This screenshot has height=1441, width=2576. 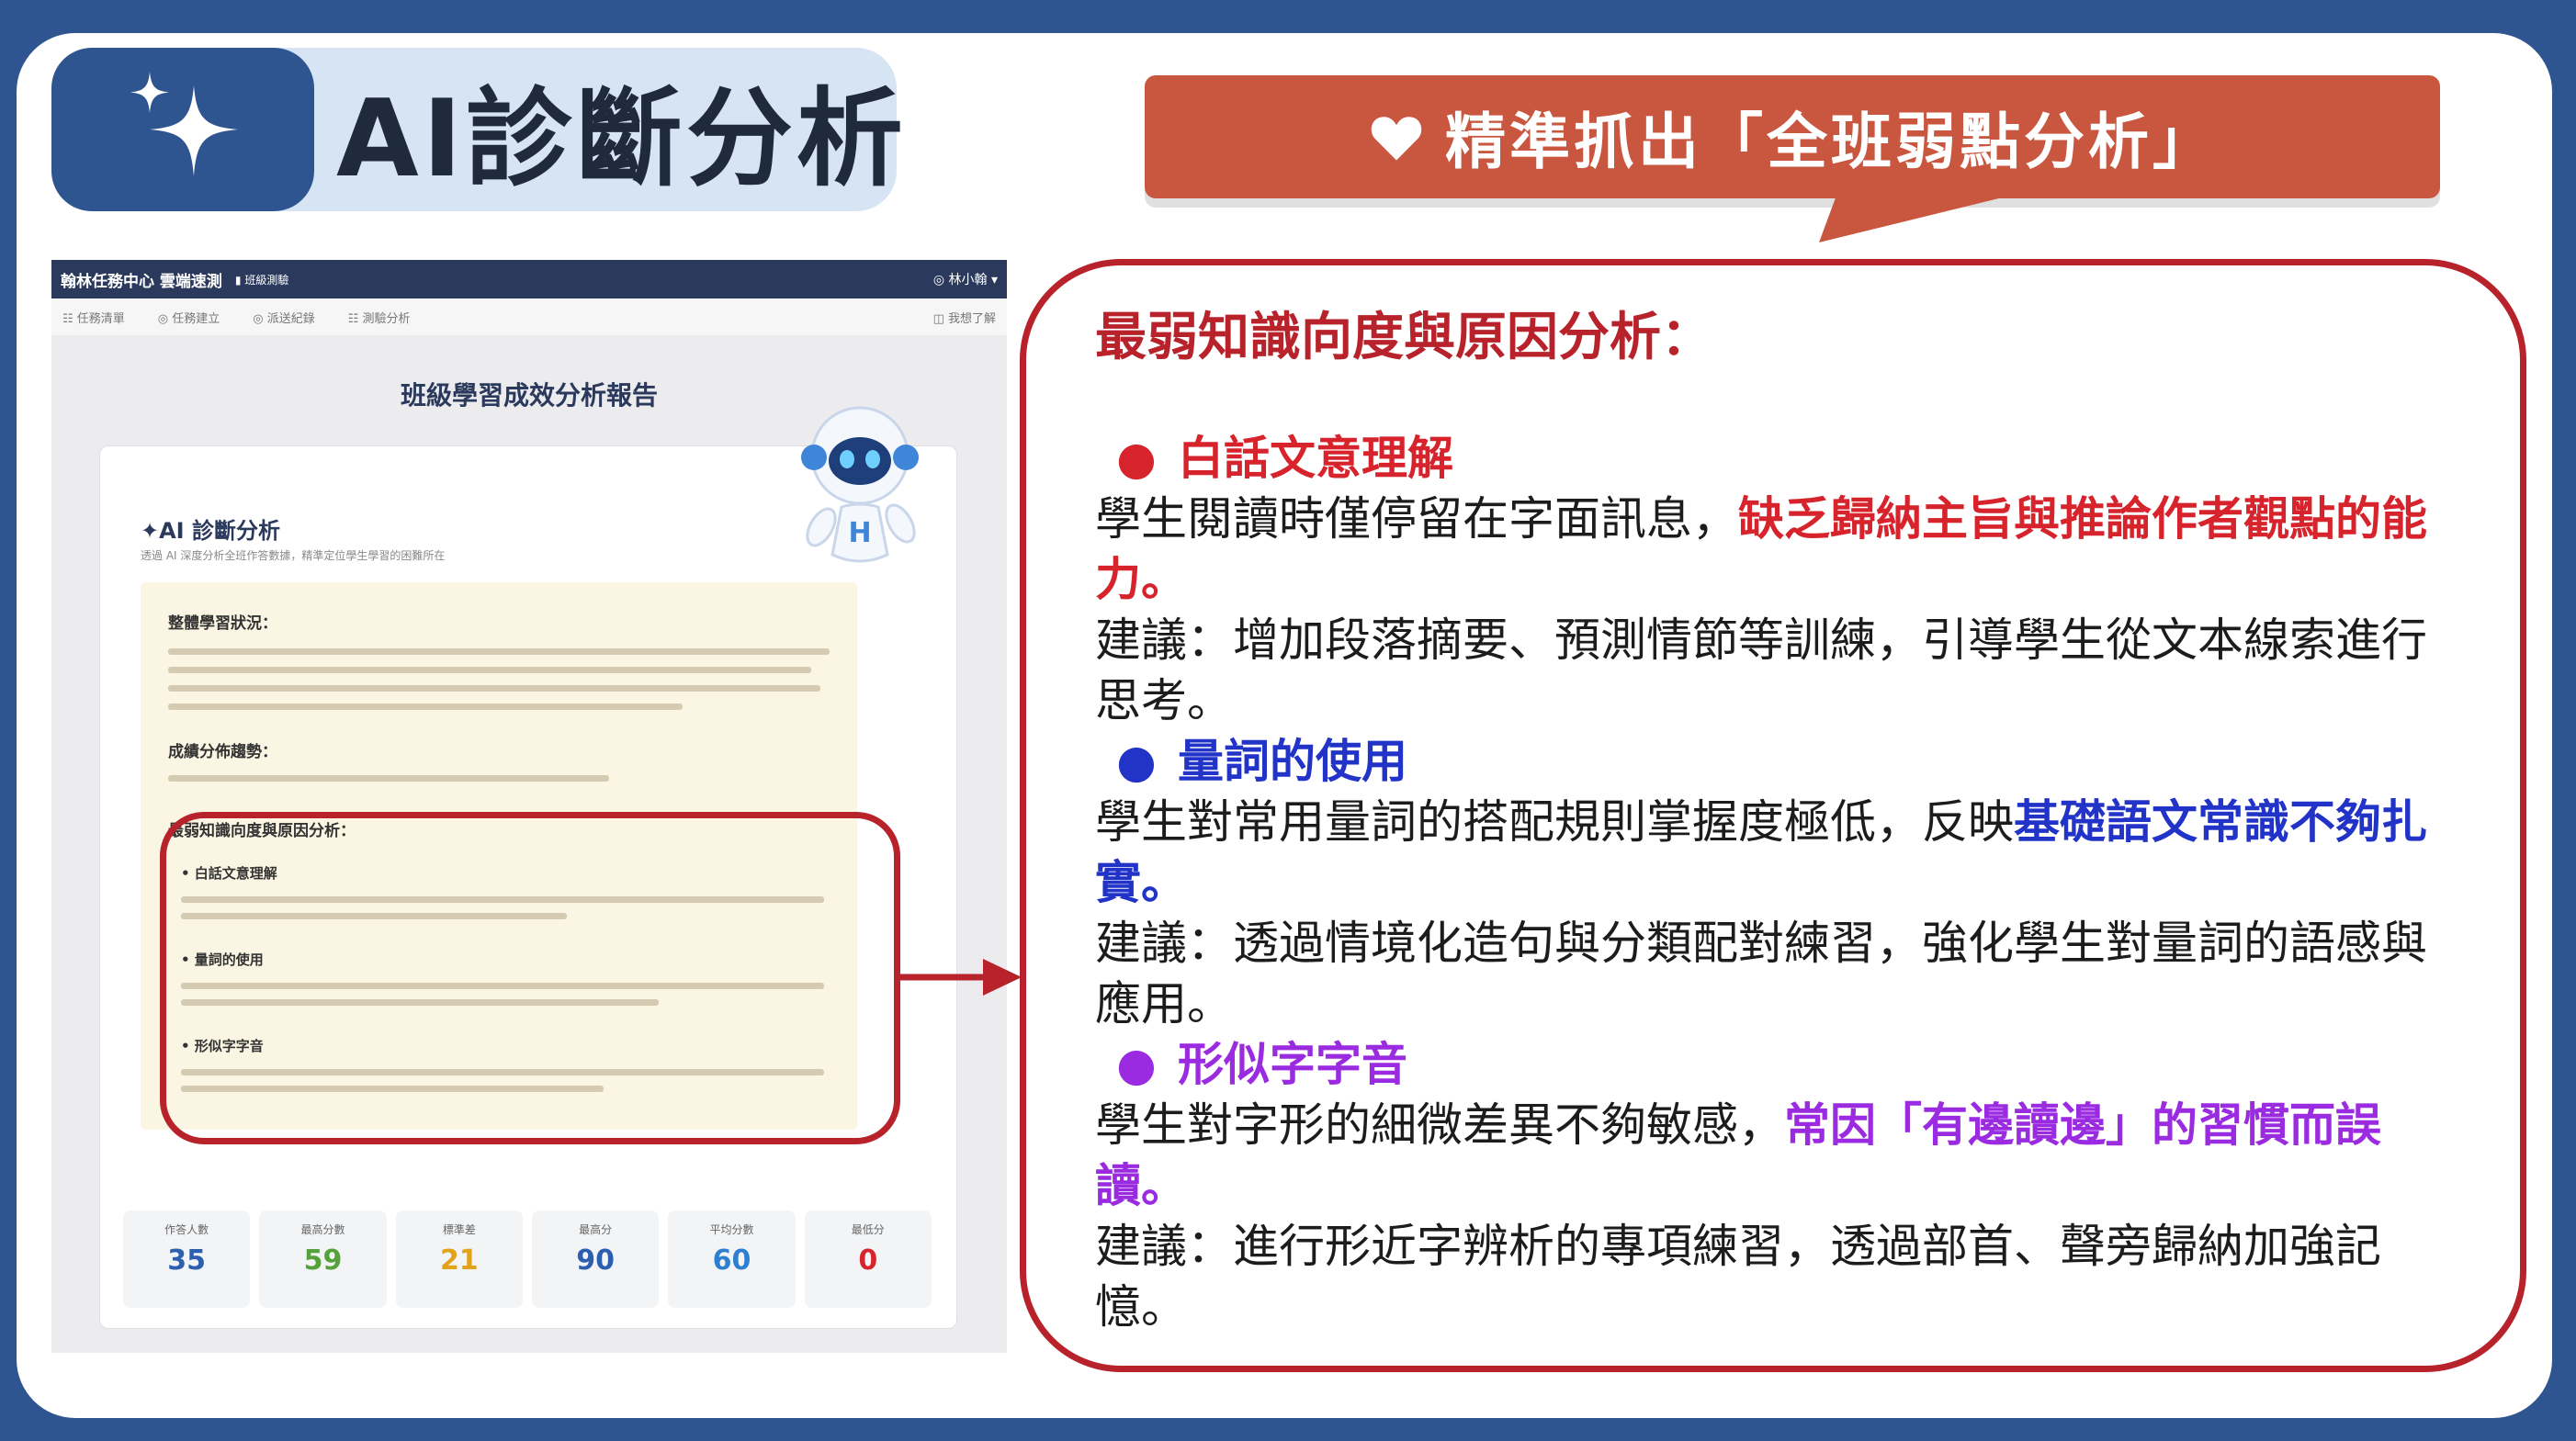 I want to click on callout-text: 精準抓出「全班弱點分析」, so click(x=1831, y=142).